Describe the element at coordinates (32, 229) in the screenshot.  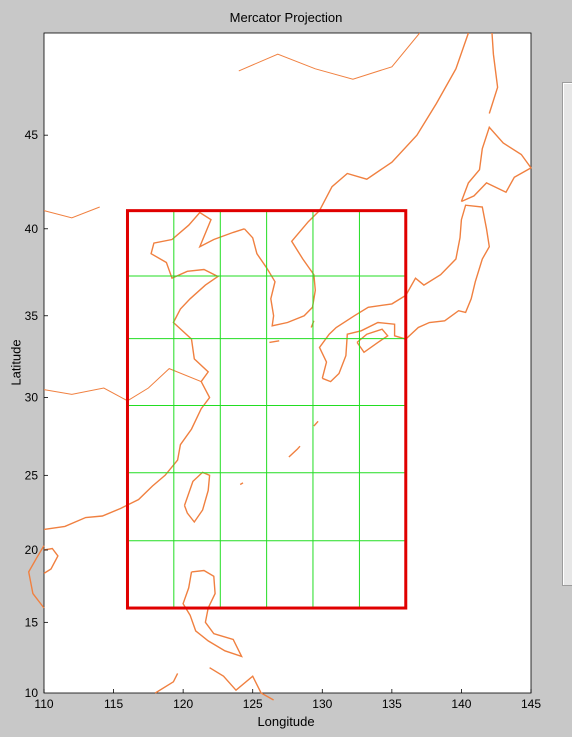
I see `y-tick-label: 40` at that location.